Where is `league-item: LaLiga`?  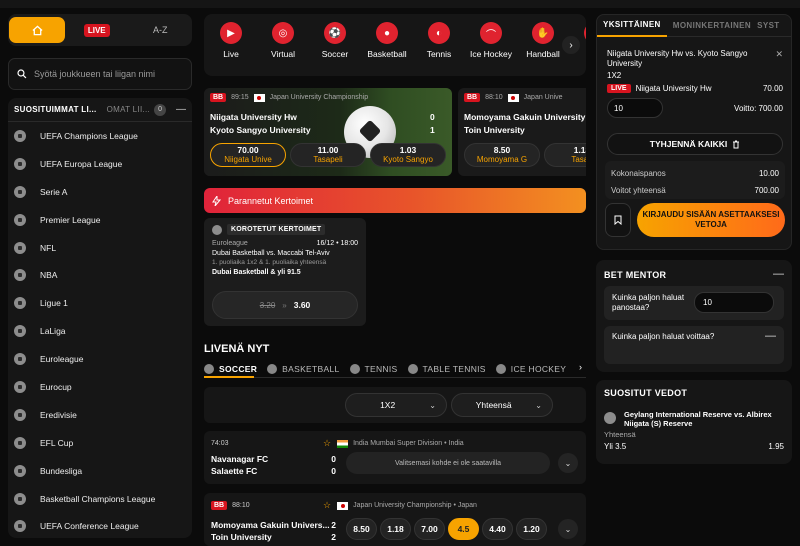
league-item: LaLiga is located at coordinates (100, 331).